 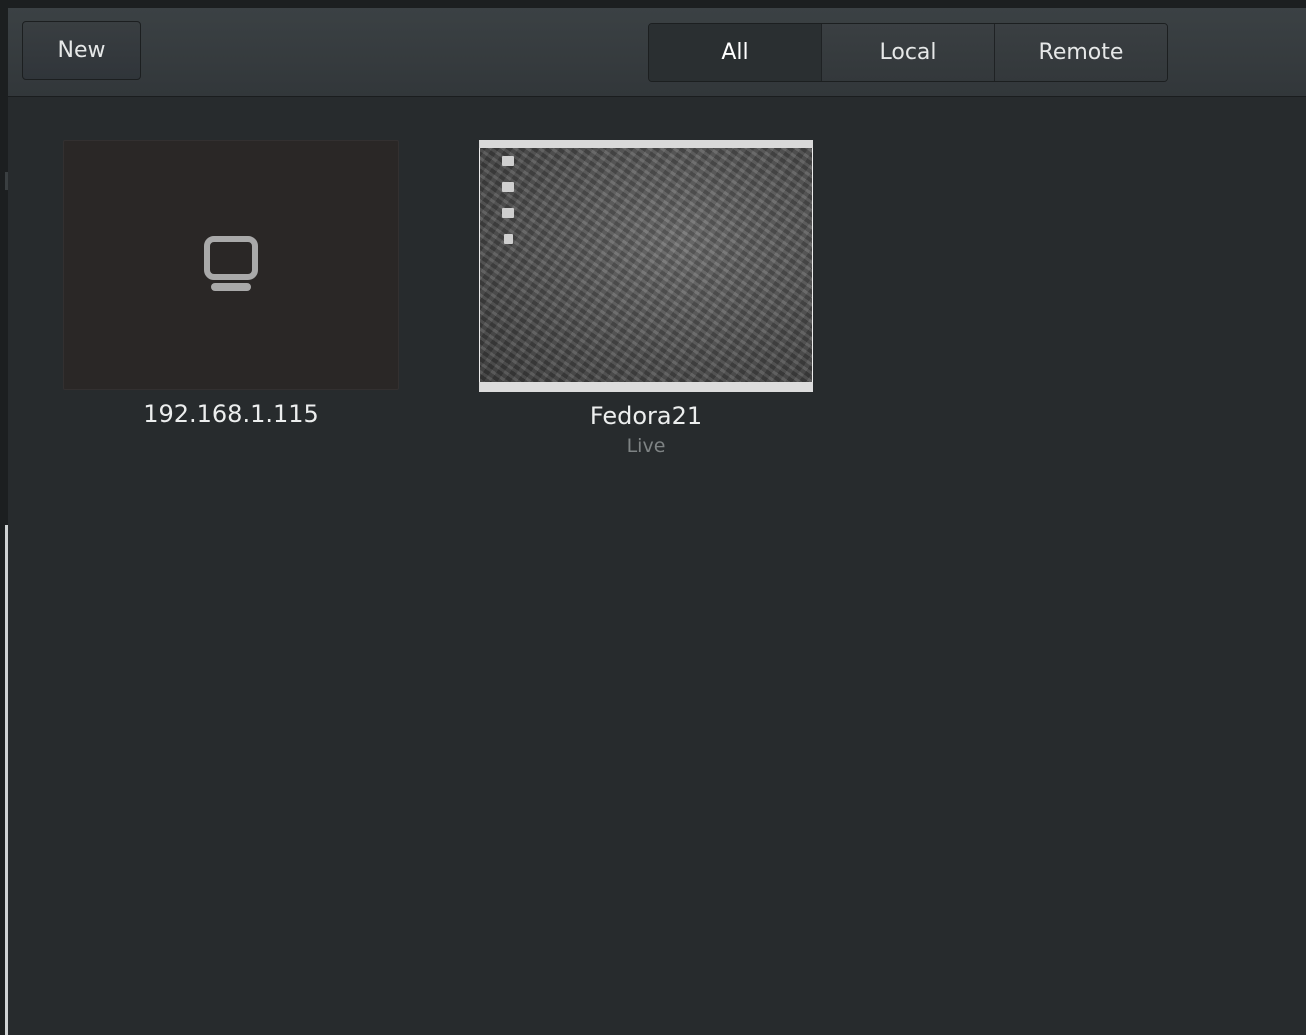 What do you see at coordinates (1080, 52) in the screenshot?
I see `filter-remote-button: Remote` at bounding box center [1080, 52].